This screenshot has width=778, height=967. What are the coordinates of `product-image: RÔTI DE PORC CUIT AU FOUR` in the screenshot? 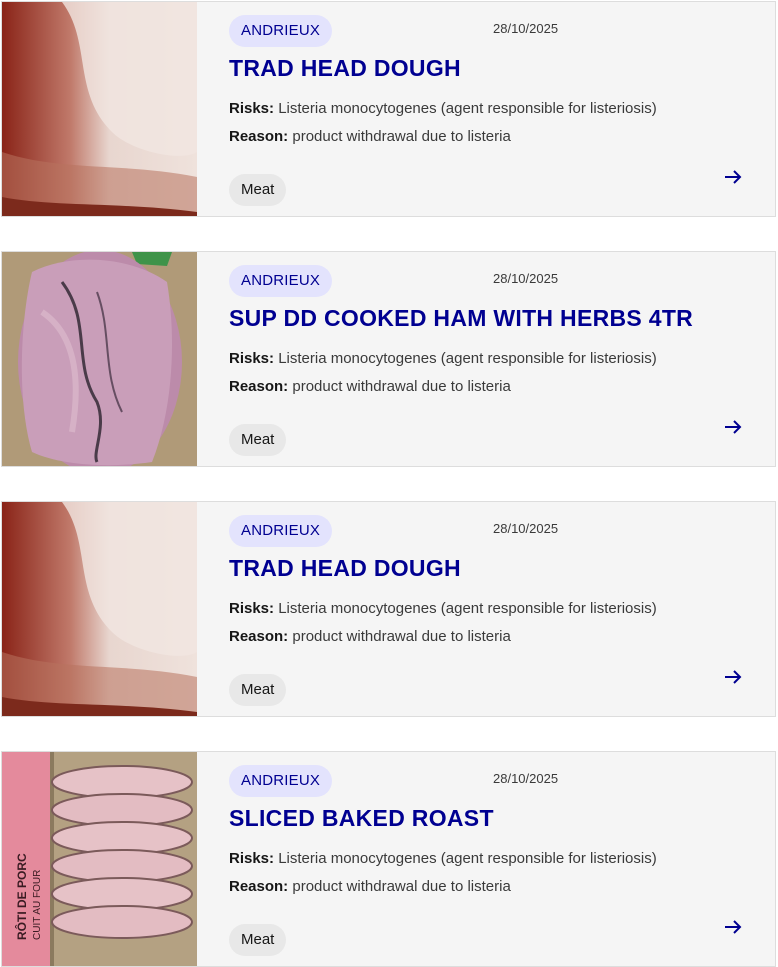 It's located at (99, 859).